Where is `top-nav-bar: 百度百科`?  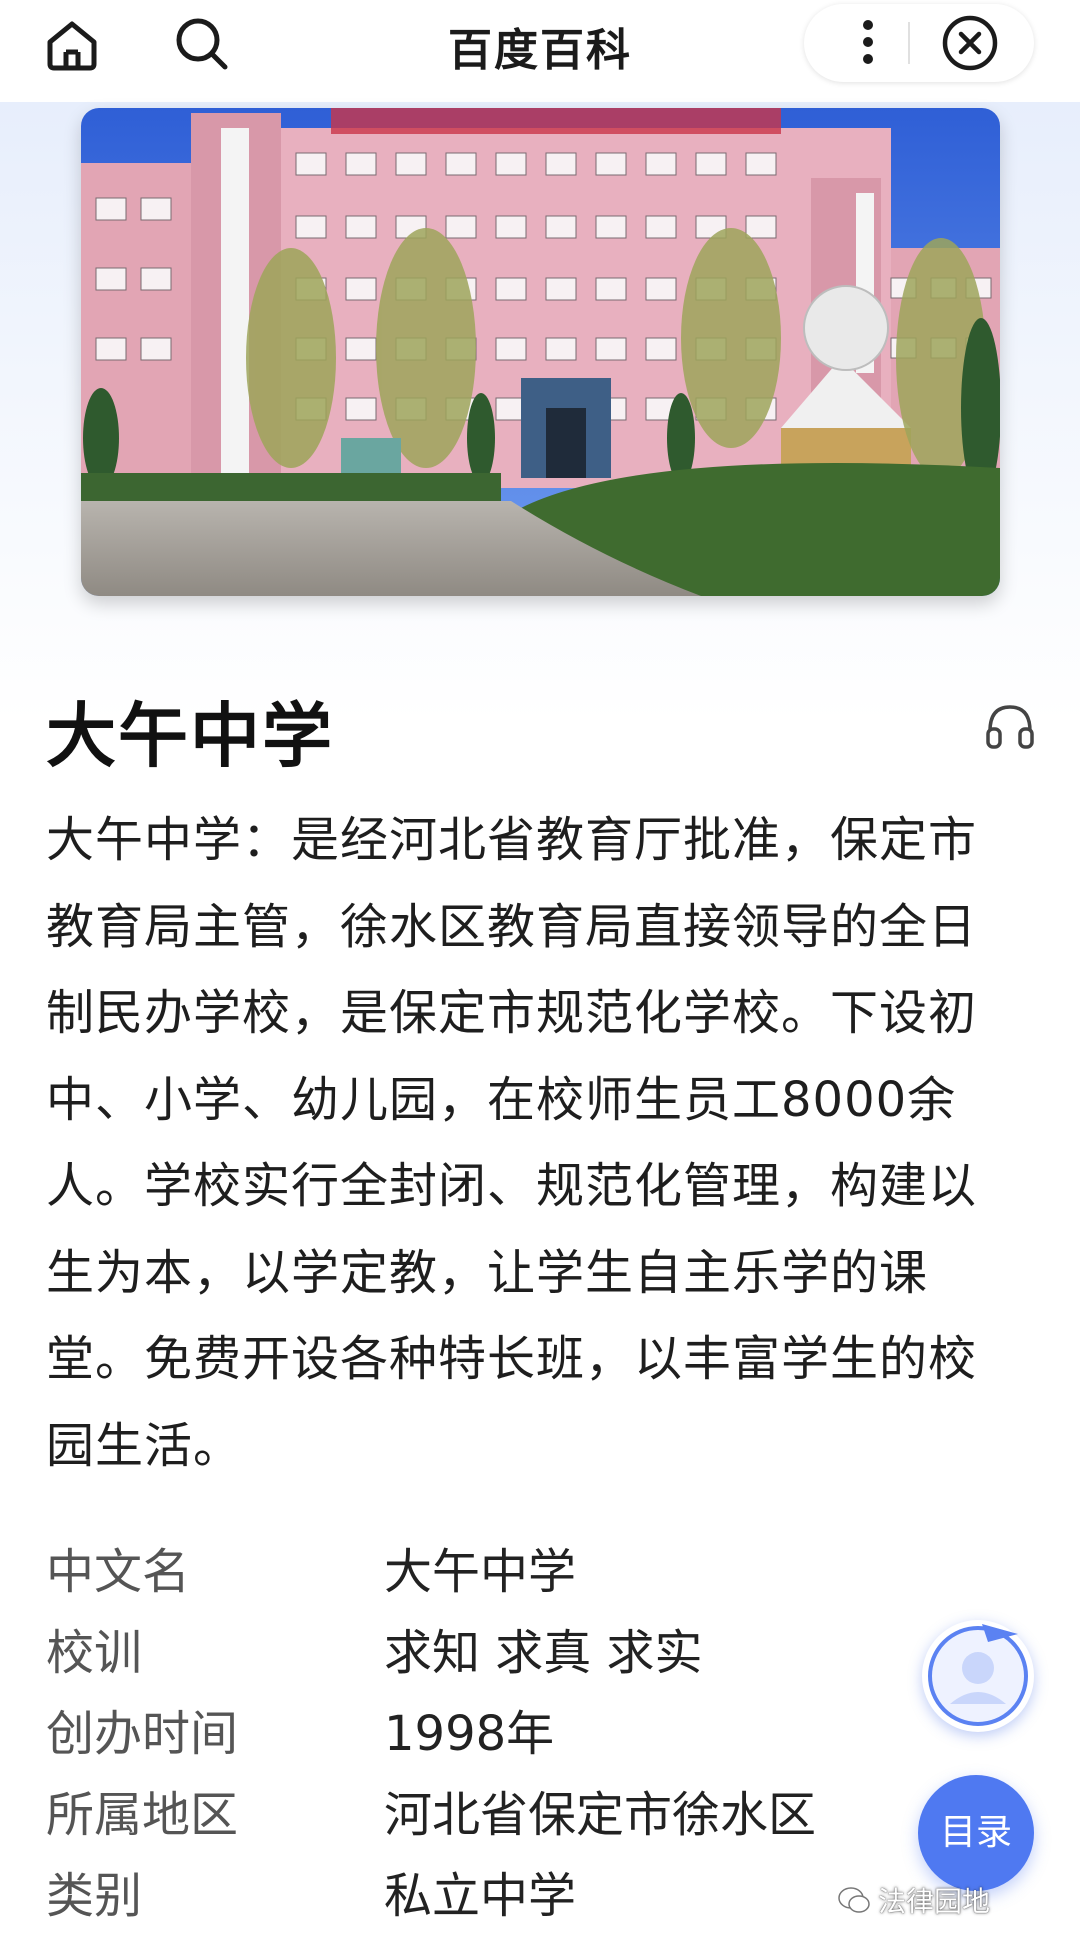 top-nav-bar: 百度百科 is located at coordinates (540, 51).